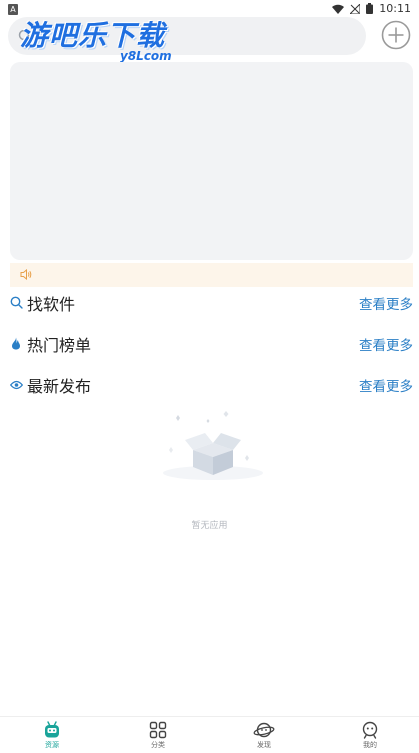  What do you see at coordinates (264, 745) in the screenshot?
I see `tab-label: 发现` at bounding box center [264, 745].